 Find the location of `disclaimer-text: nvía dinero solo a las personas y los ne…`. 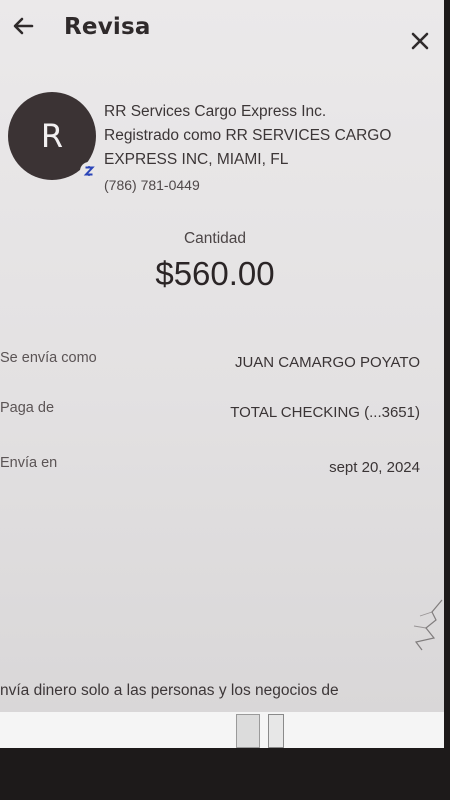

disclaimer-text: nvía dinero solo a las personas y los ne… is located at coordinates (169, 690).